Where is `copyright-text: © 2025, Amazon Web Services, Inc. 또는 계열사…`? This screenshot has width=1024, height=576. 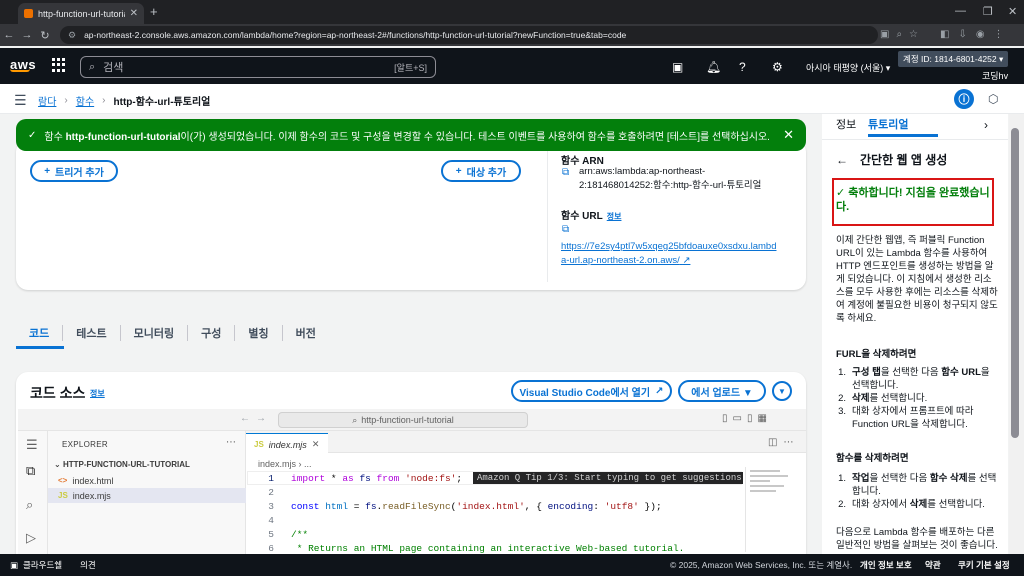 copyright-text: © 2025, Amazon Web Services, Inc. 또는 계열사… is located at coordinates (761, 565).